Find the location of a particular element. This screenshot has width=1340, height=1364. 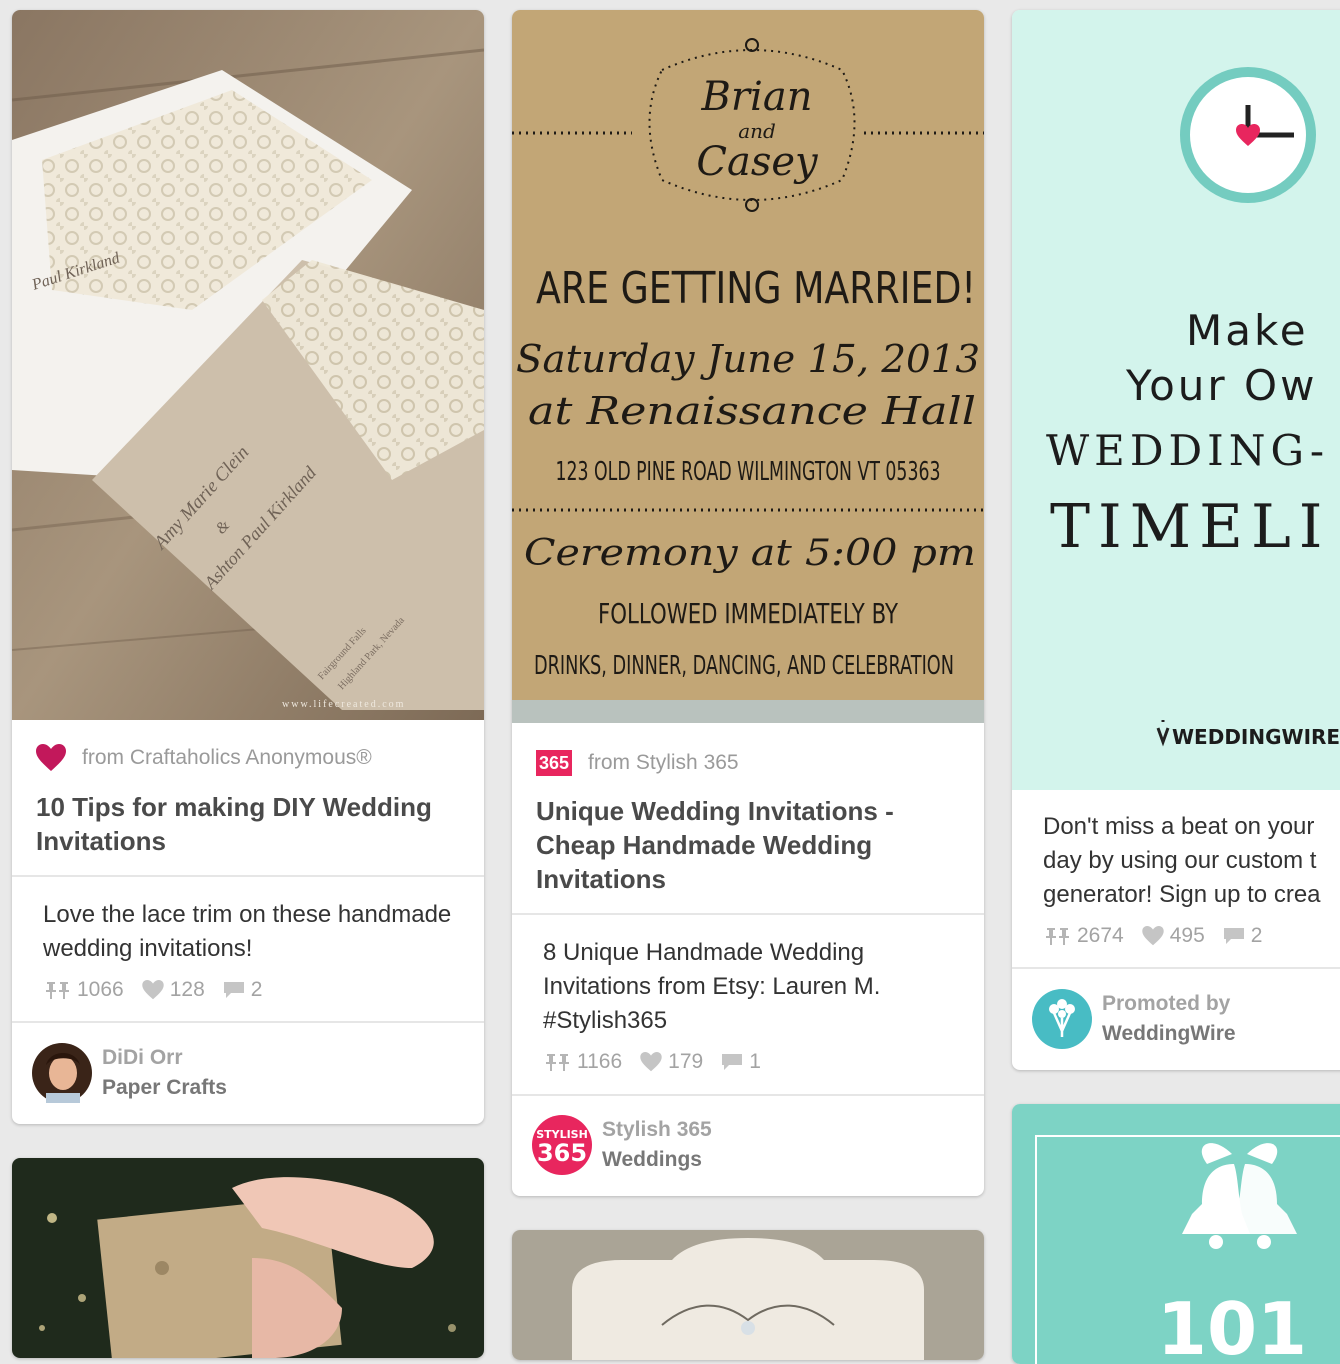

promoter-name: WeddingWire is located at coordinates (1169, 1034).